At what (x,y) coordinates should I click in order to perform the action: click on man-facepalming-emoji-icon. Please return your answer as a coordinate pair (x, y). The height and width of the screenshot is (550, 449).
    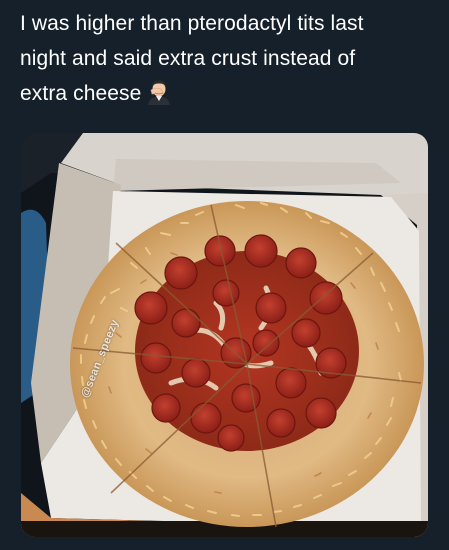
    Looking at the image, I should click on (159, 92).